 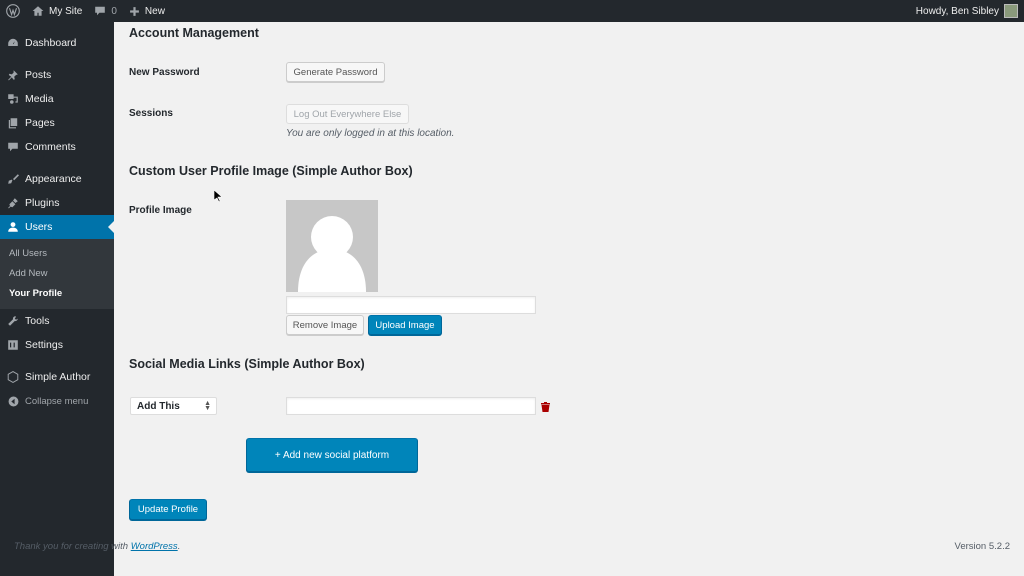 I want to click on users-submenu: All Users Add New Your Profile, so click(x=57, y=274).